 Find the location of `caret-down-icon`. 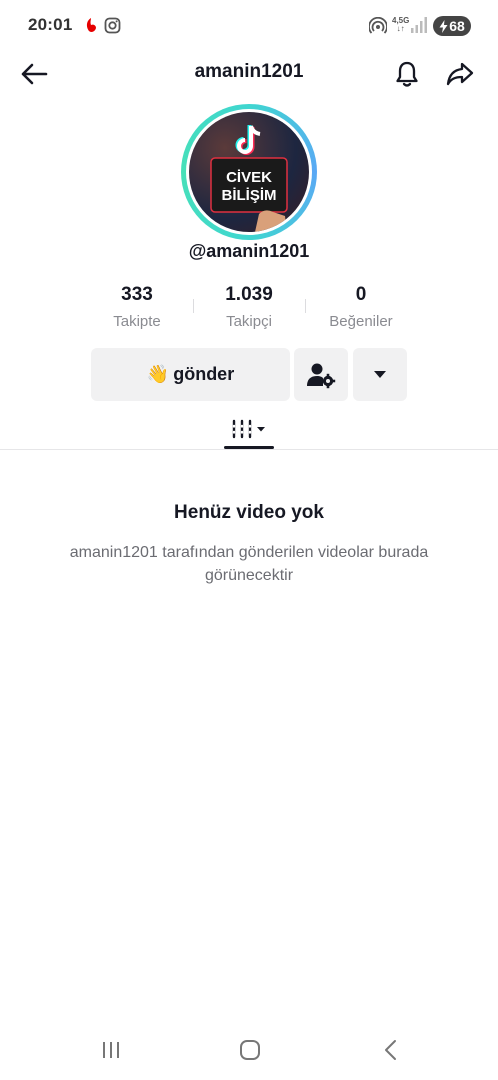

caret-down-icon is located at coordinates (380, 374).